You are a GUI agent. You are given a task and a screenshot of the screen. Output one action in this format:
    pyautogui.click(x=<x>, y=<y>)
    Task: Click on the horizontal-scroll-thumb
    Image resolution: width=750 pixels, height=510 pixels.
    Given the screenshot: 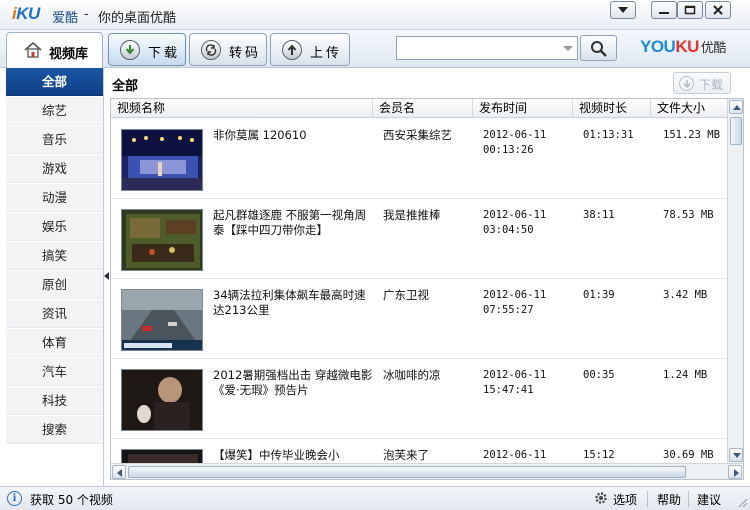 What is the action you would take?
    pyautogui.click(x=407, y=472)
    